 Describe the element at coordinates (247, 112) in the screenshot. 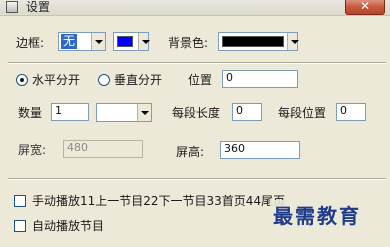

I see `segment-length-input: 0` at that location.